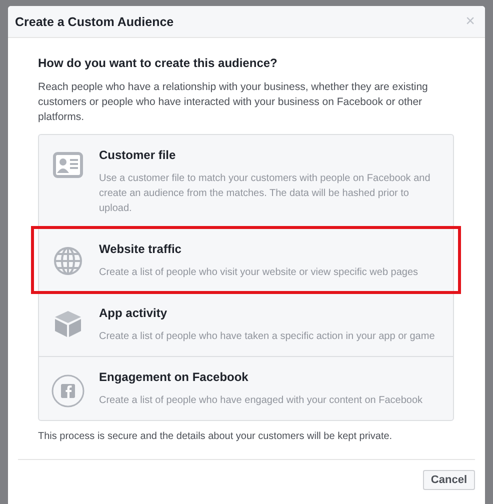 The height and width of the screenshot is (504, 493). I want to click on section-heading: How do you want to create this audience?, so click(158, 63).